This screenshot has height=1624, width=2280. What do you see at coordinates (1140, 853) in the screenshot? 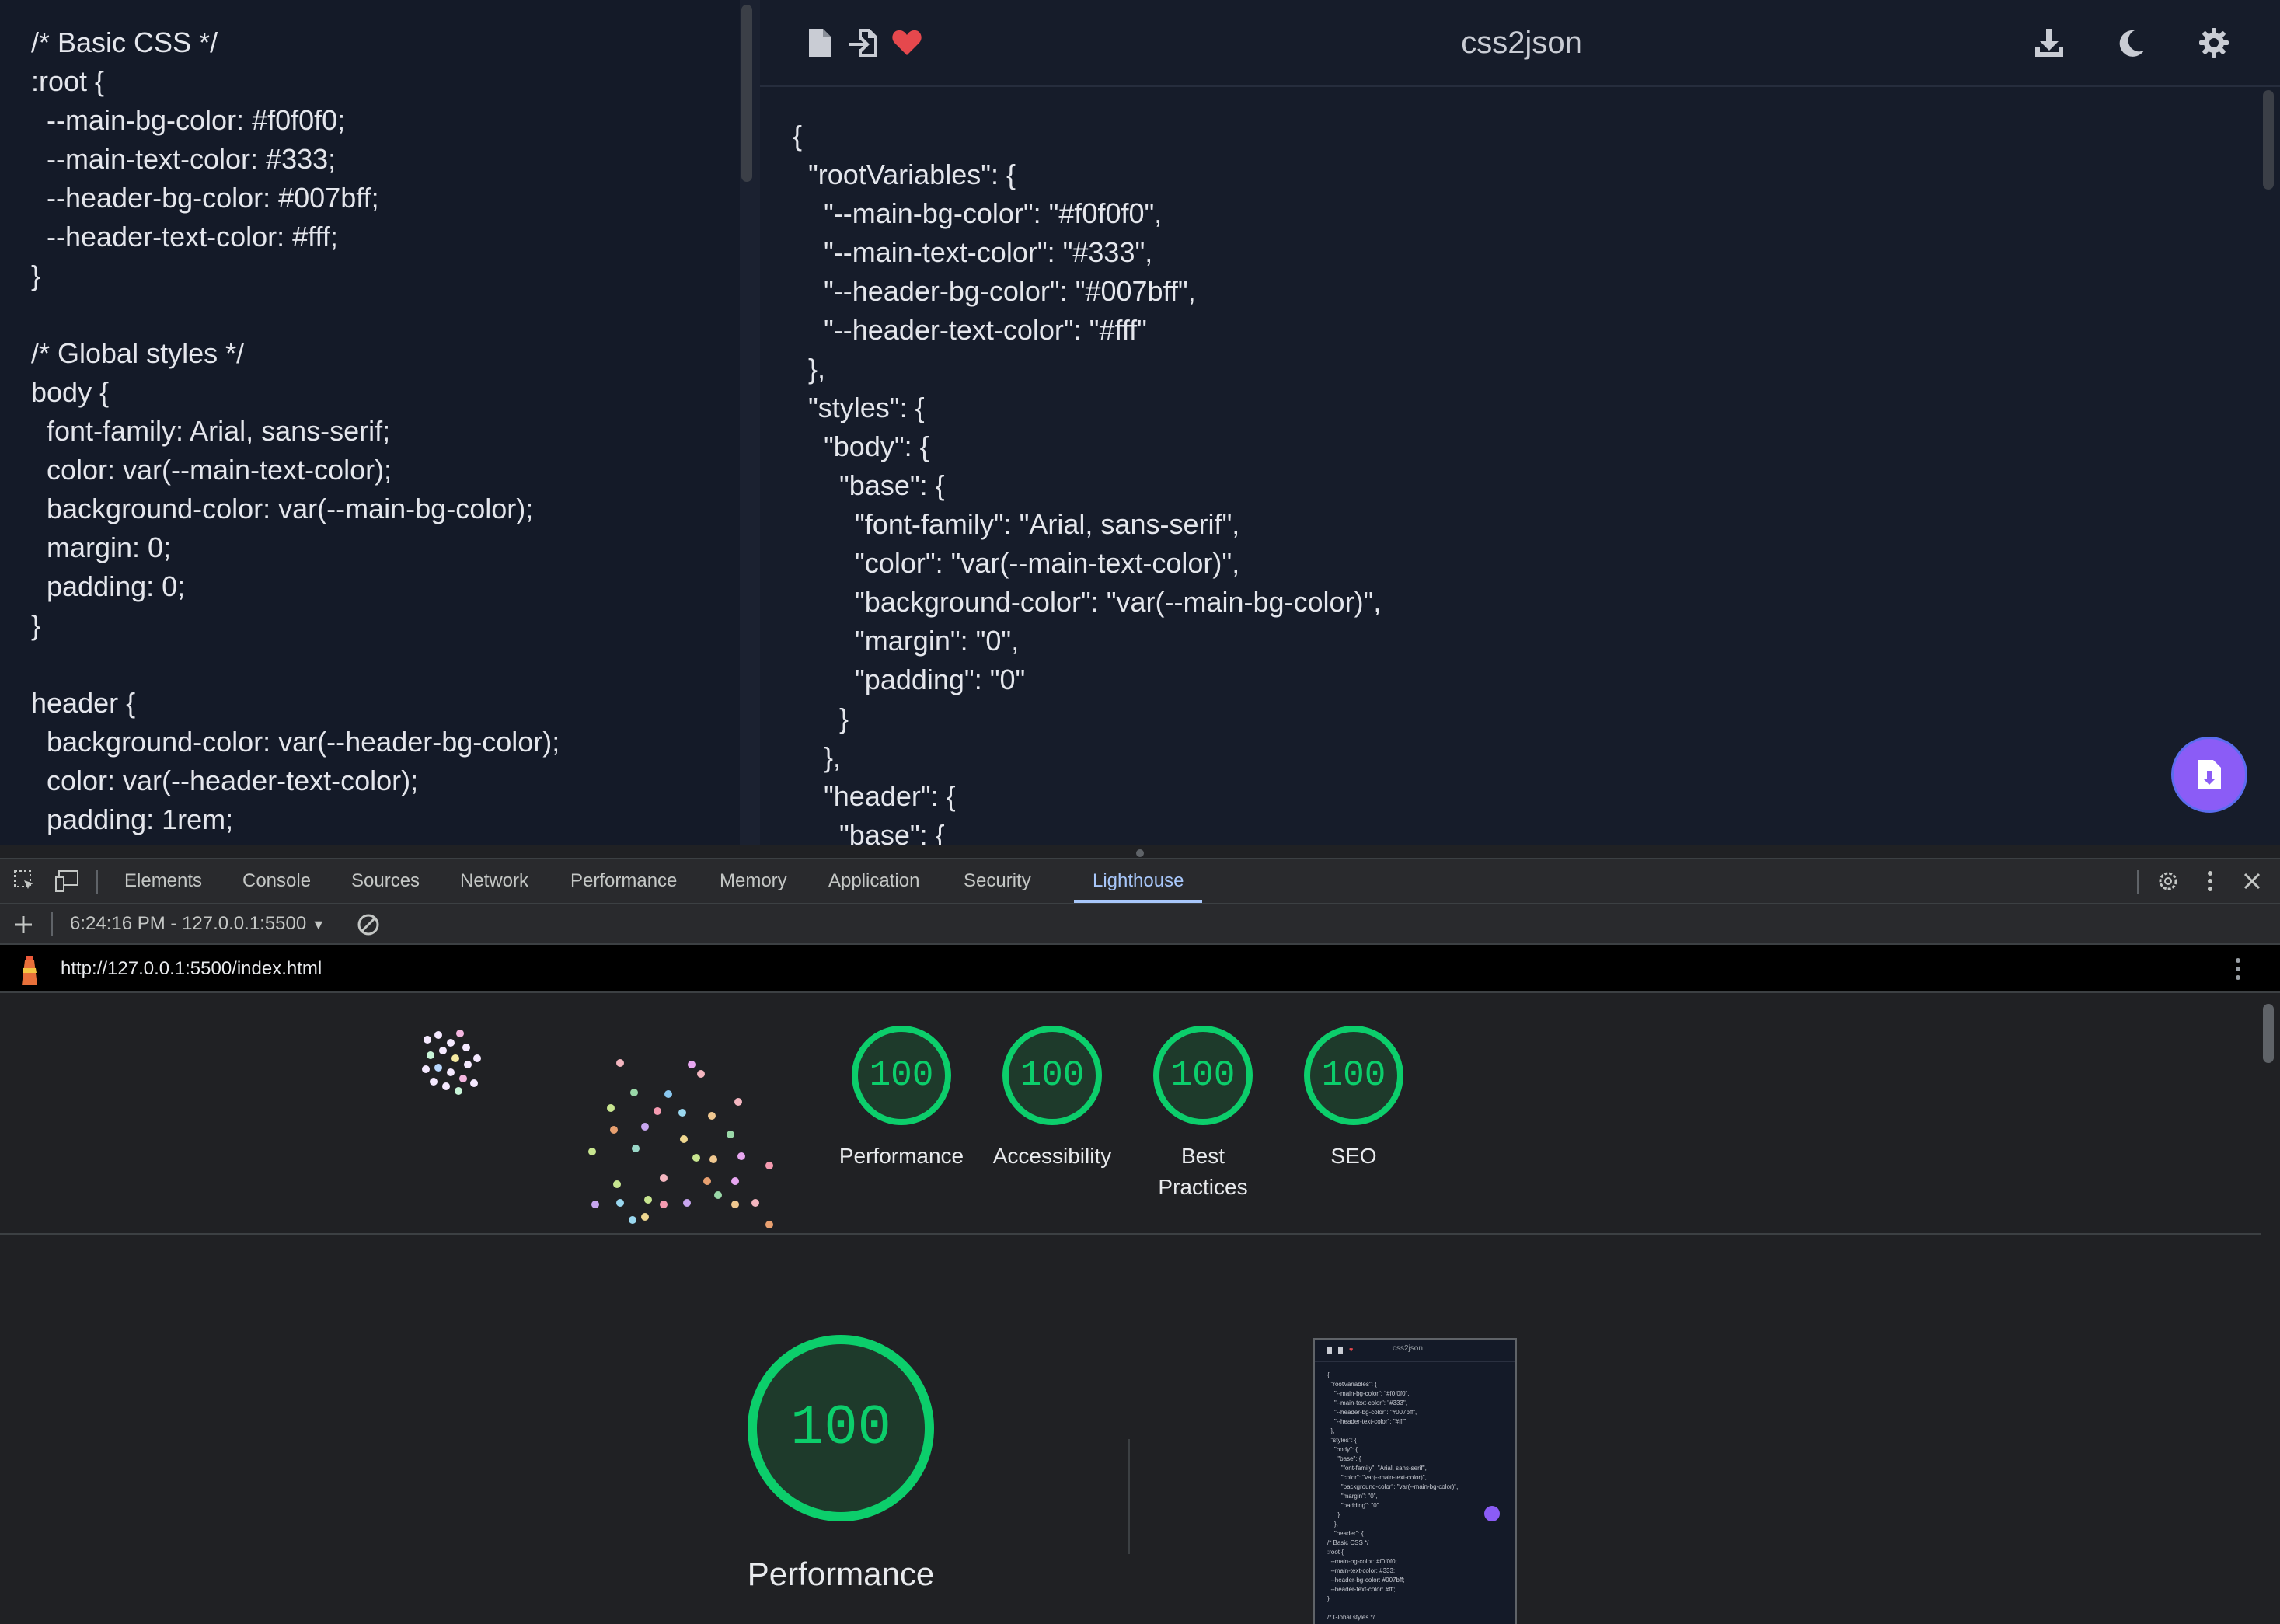
I see `devtools-resize-handle` at bounding box center [1140, 853].